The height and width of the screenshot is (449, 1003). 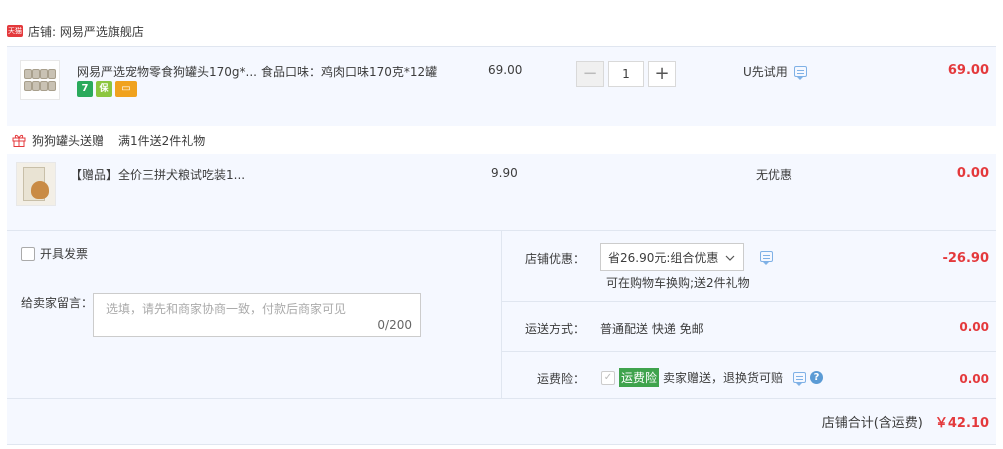 What do you see at coordinates (555, 329) in the screenshot?
I see `shipping-label: 运送方式：` at bounding box center [555, 329].